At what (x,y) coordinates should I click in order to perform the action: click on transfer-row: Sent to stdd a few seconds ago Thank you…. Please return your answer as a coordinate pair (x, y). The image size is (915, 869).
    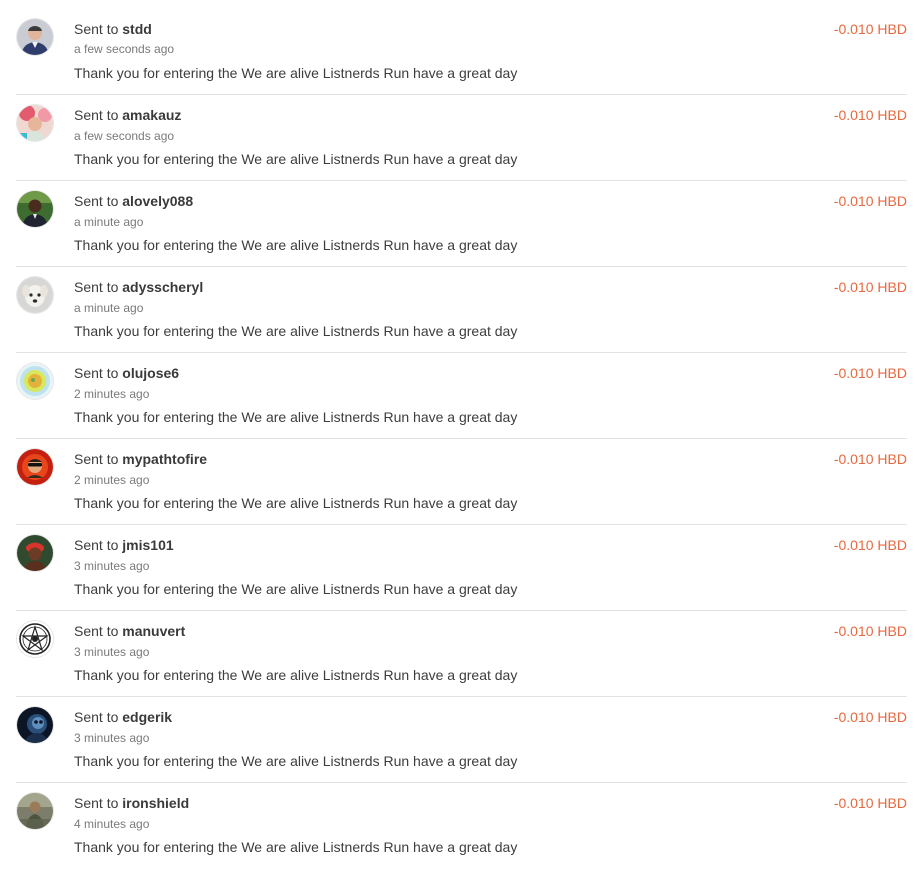
    Looking at the image, I should click on (461, 47).